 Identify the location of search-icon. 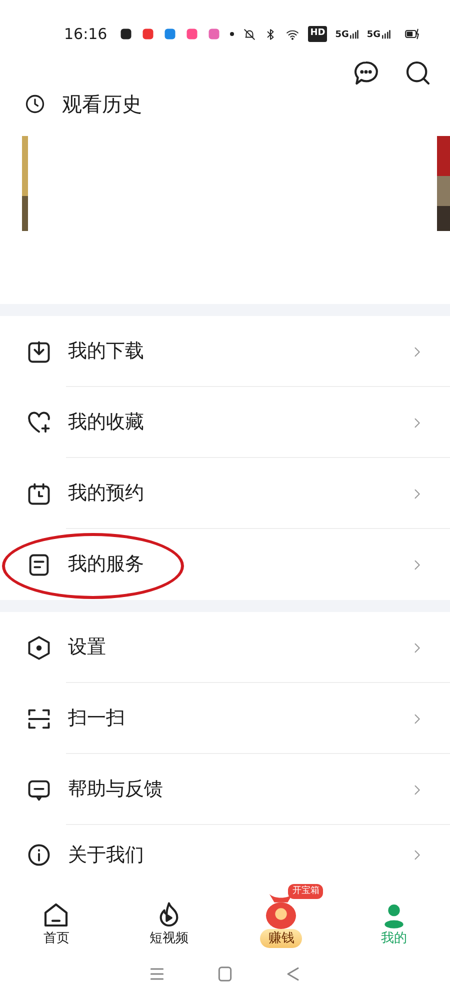
(418, 73).